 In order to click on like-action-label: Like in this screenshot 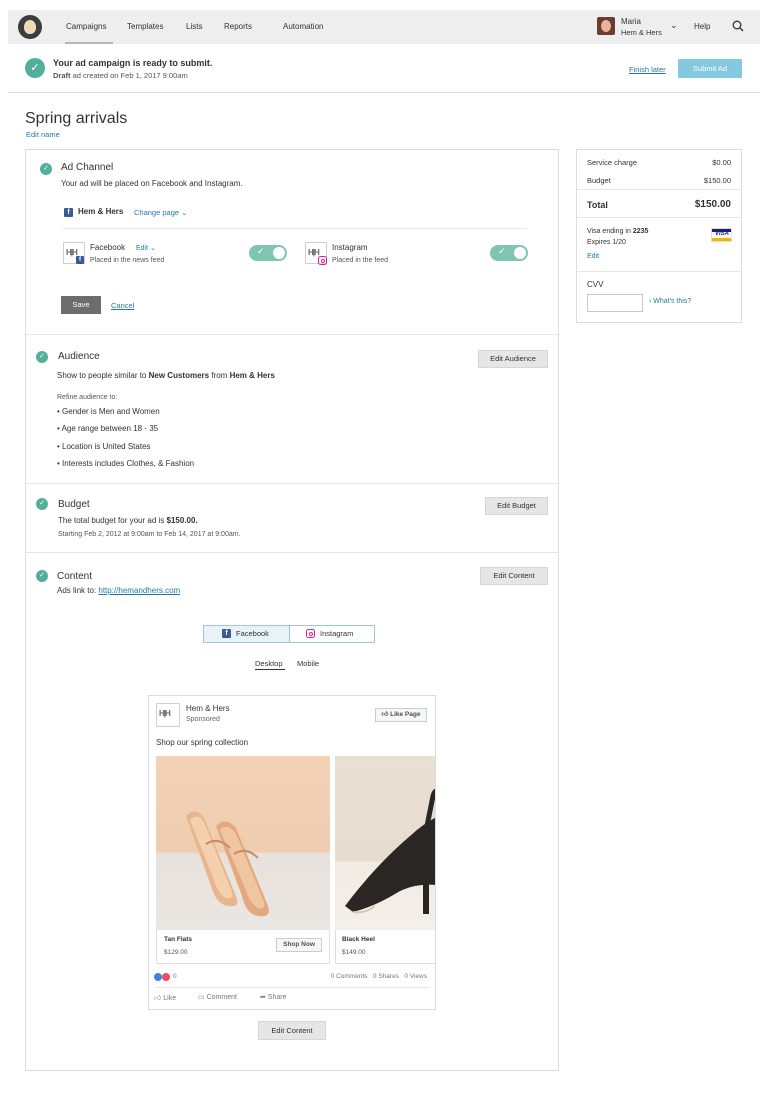, I will do `click(169, 998)`.